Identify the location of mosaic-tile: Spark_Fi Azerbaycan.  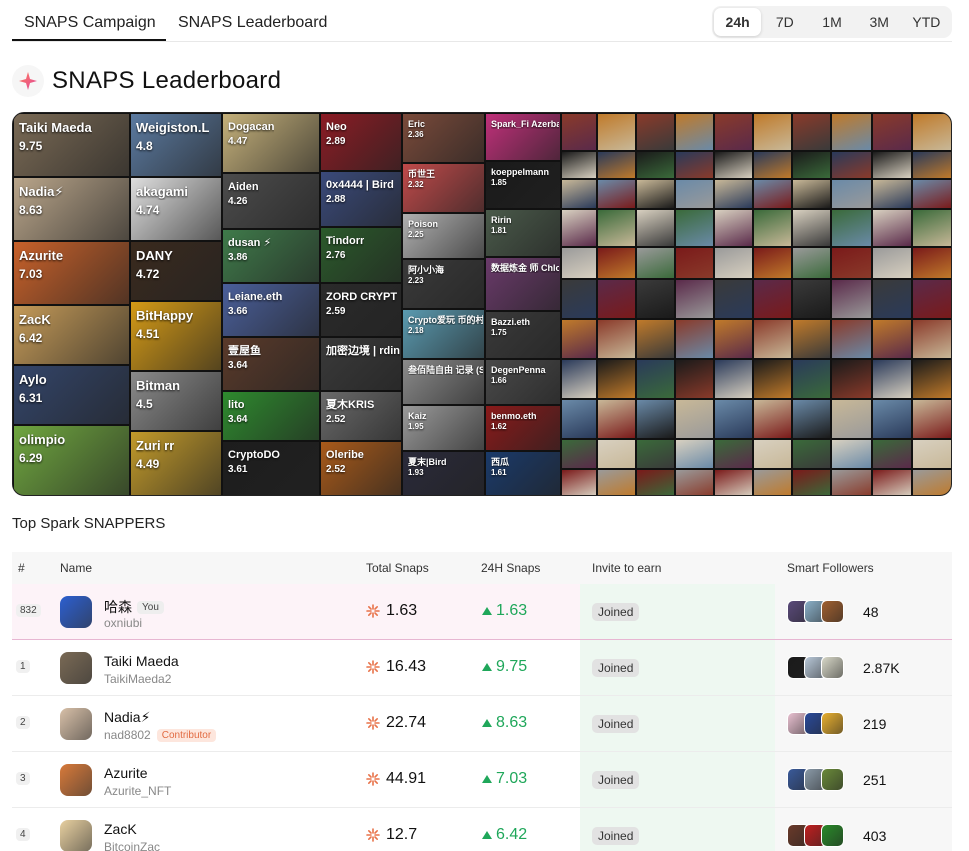
(523, 137).